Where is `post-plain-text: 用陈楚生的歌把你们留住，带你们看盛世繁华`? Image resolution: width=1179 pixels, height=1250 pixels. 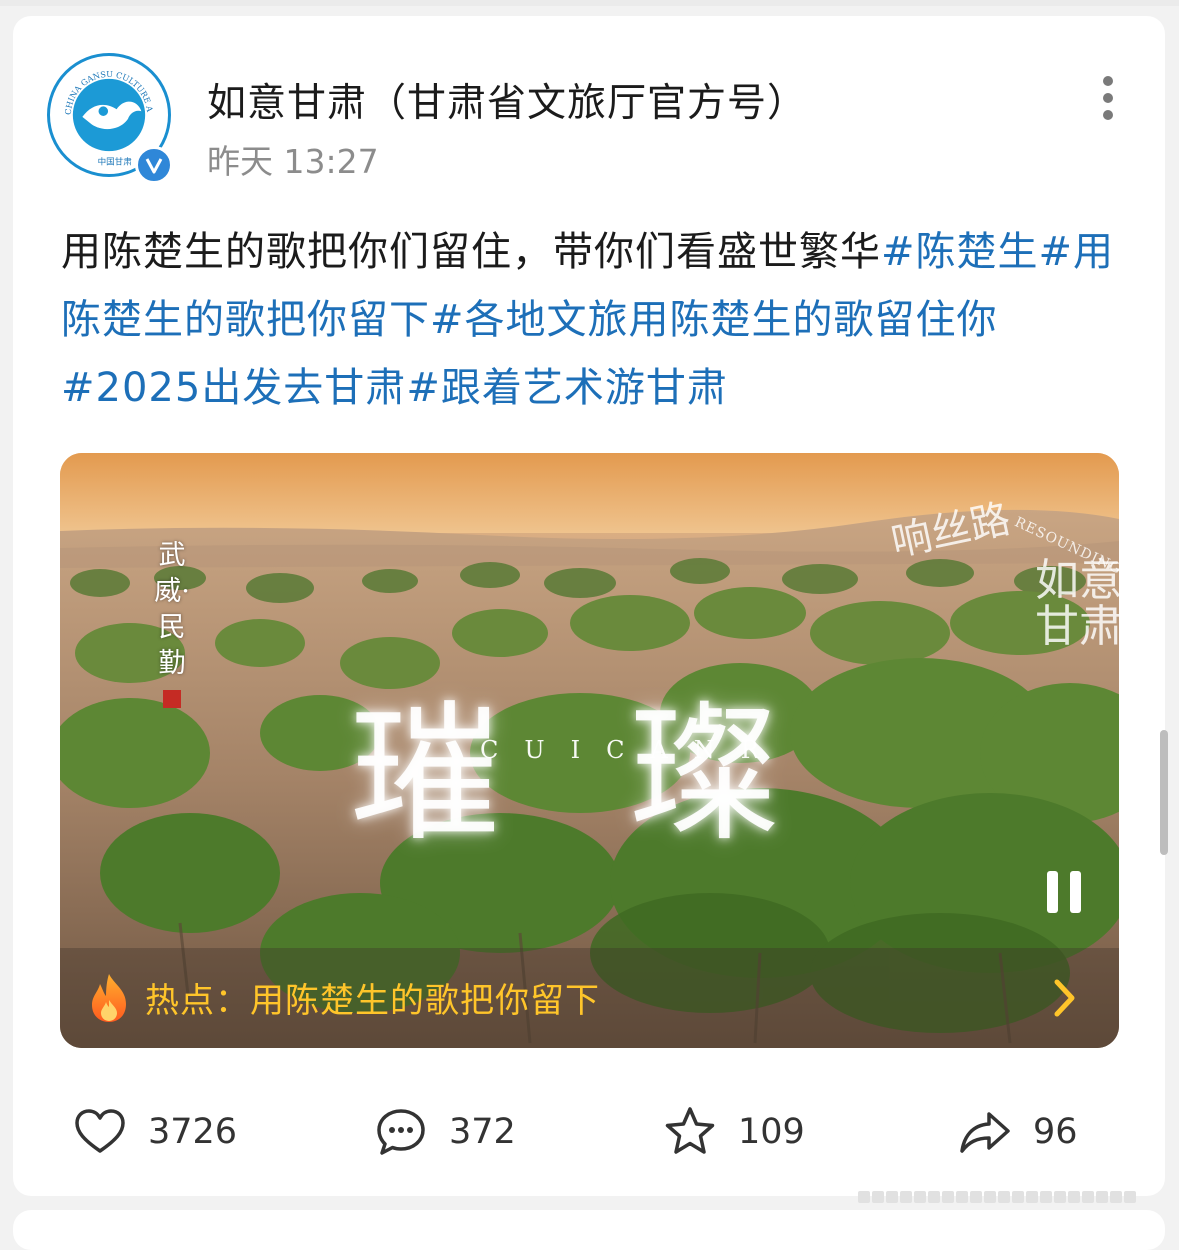
post-plain-text: 用陈楚生的歌把你们留住，带你们看盛世繁华 is located at coordinates (471, 252).